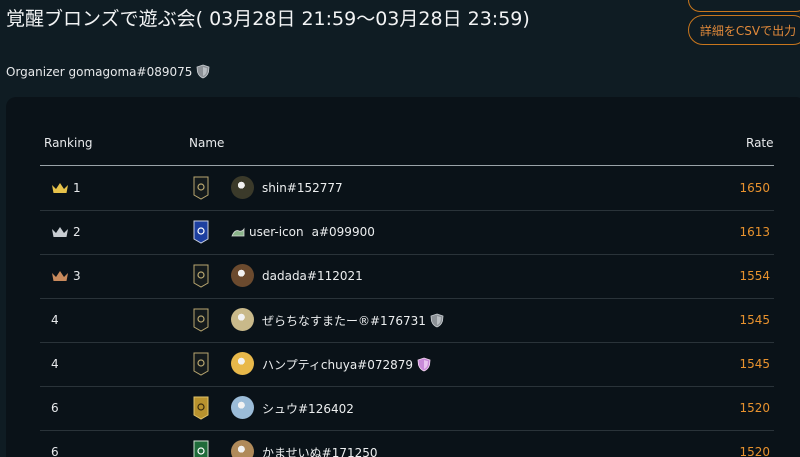 This screenshot has height=457, width=800. Describe the element at coordinates (754, 276) in the screenshot. I see `rate-value: 1554` at that location.